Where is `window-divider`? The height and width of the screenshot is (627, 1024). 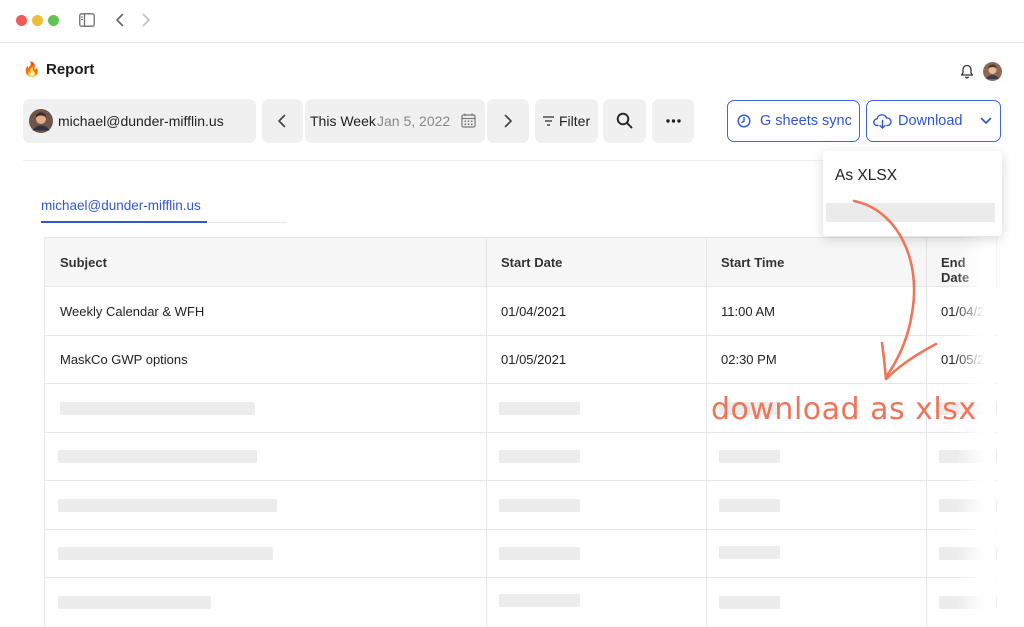 window-divider is located at coordinates (512, 42).